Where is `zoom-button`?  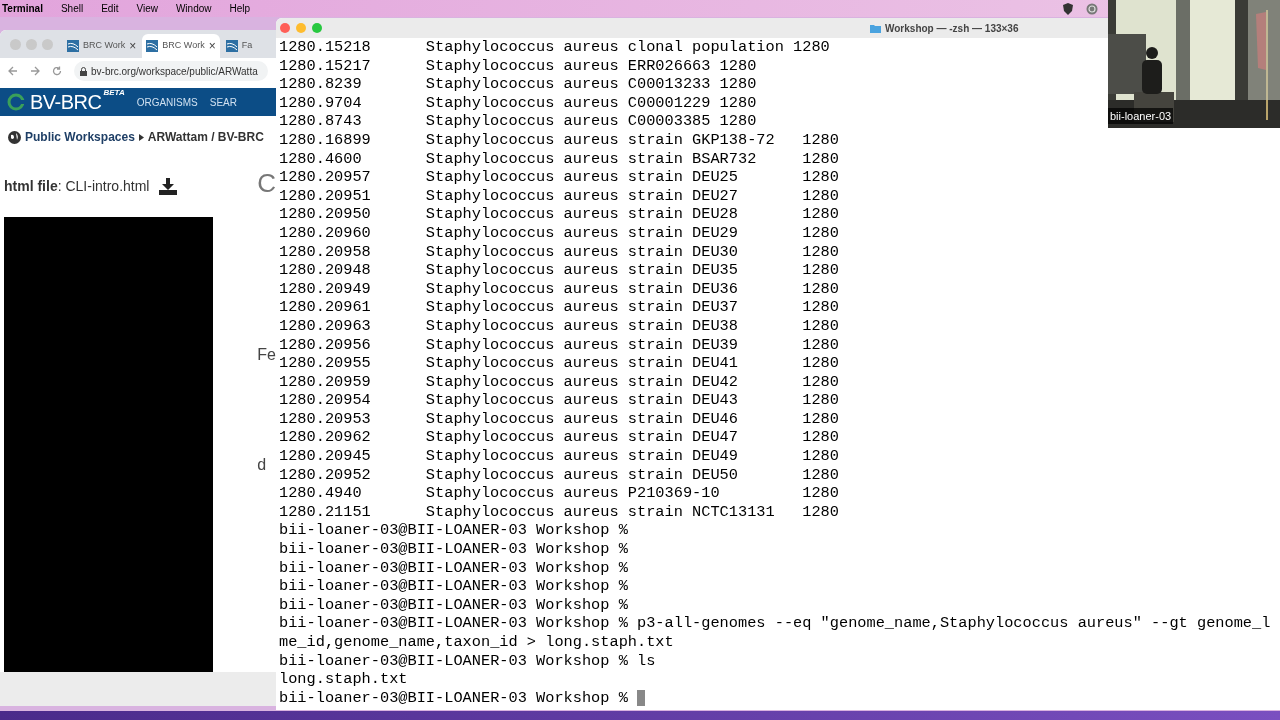
zoom-button is located at coordinates (317, 28).